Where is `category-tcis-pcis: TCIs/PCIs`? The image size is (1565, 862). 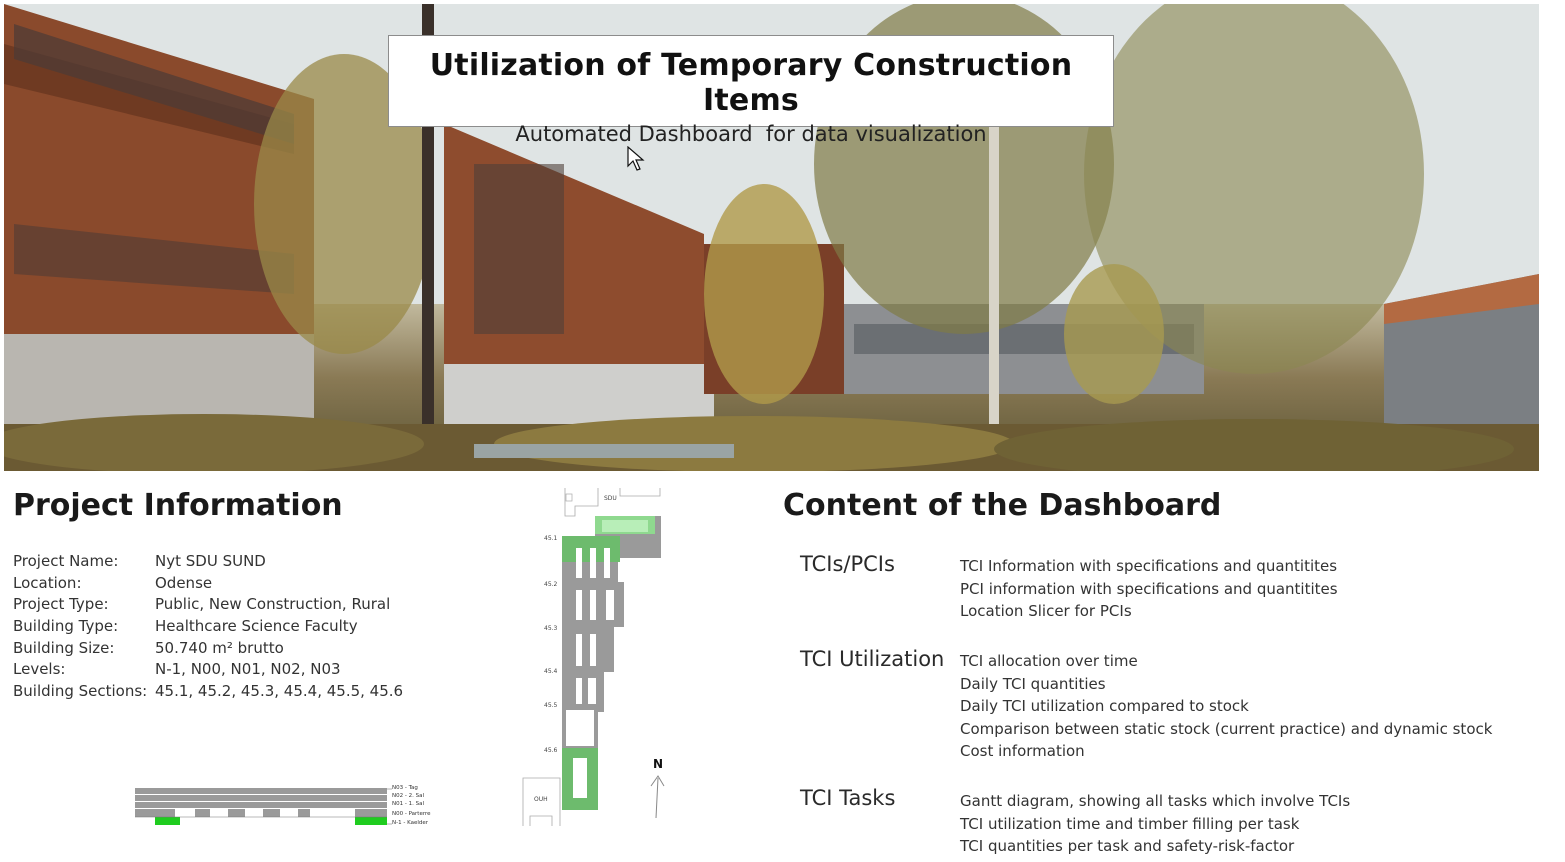
category-tcis-pcis: TCIs/PCIs is located at coordinates (847, 564).